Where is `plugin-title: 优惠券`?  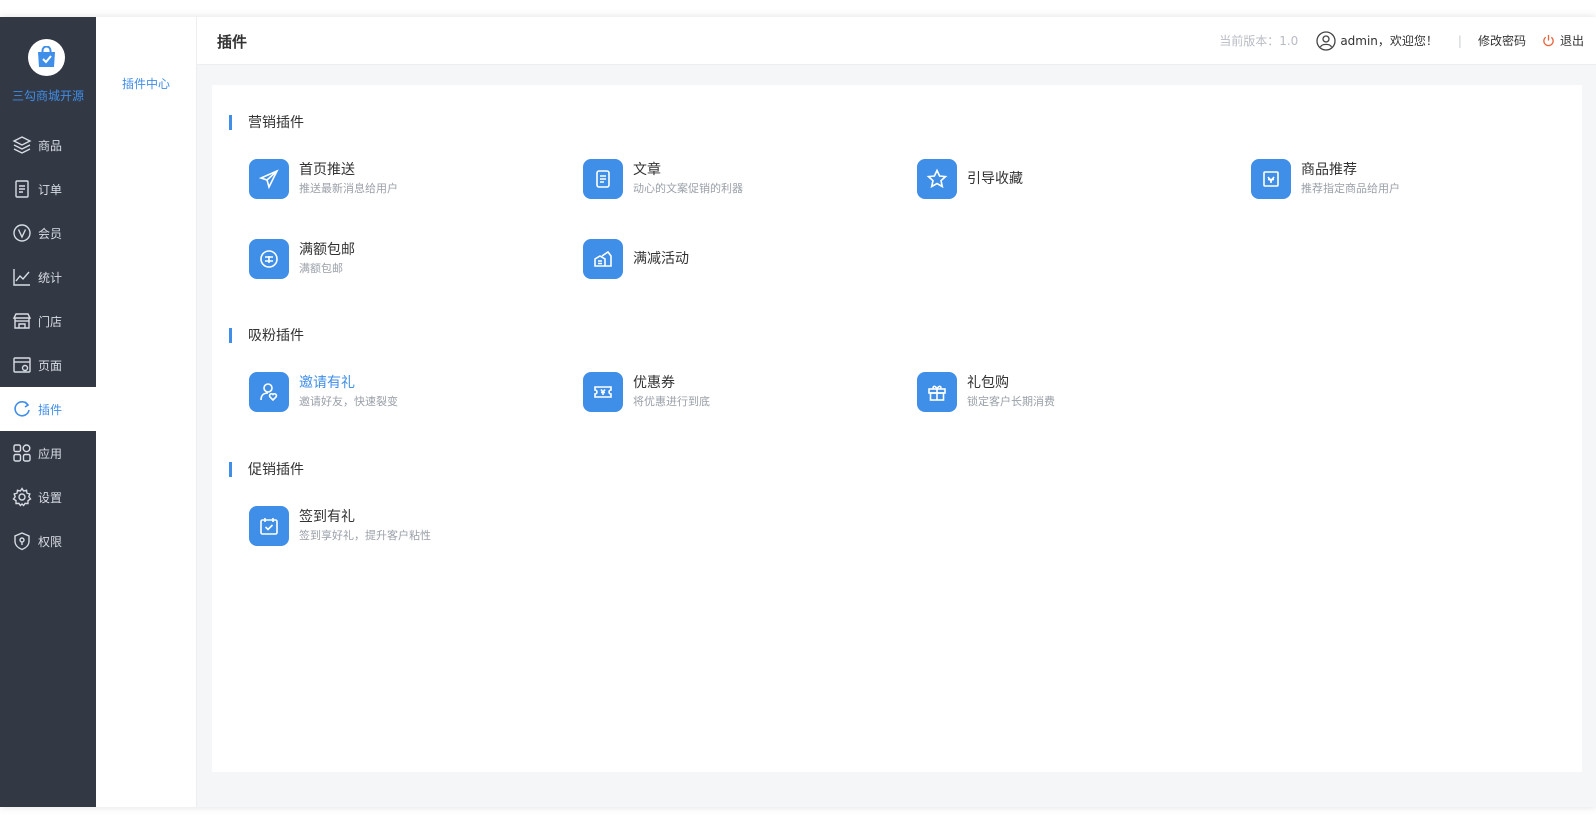
plugin-title: 优惠券 is located at coordinates (654, 383).